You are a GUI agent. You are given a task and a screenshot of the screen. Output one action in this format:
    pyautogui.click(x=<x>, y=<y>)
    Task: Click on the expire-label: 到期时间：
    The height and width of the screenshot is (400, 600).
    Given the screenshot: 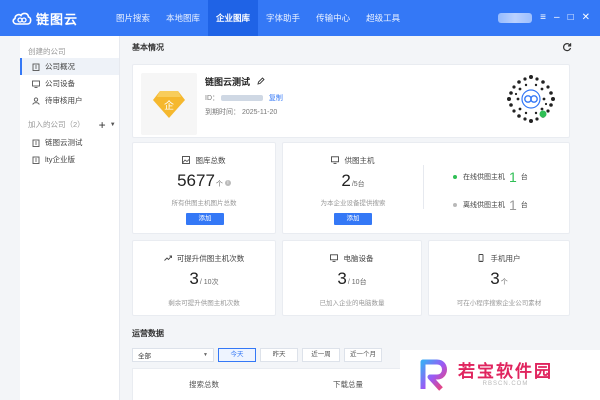 What is the action you would take?
    pyautogui.click(x=222, y=112)
    